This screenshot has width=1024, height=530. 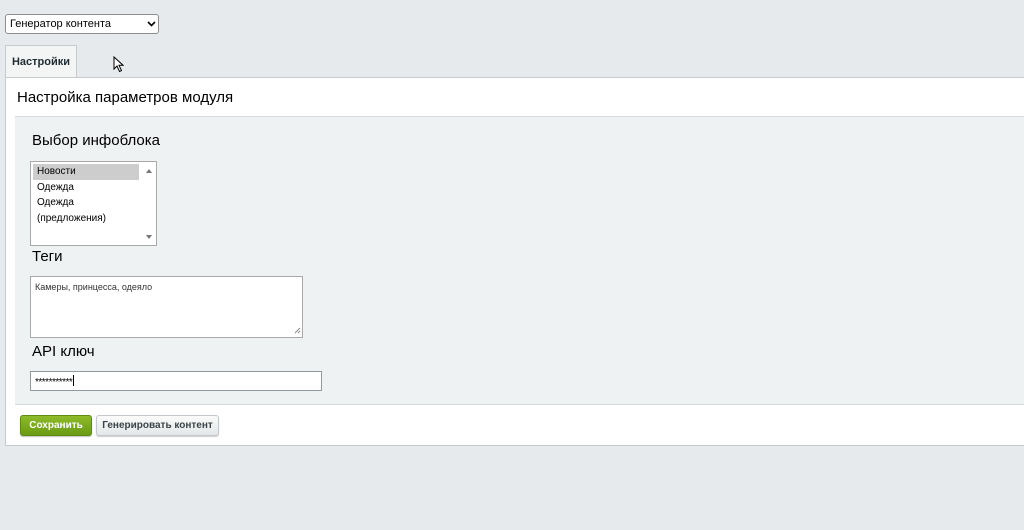 I want to click on save-button: Сохранить, so click(x=56, y=425).